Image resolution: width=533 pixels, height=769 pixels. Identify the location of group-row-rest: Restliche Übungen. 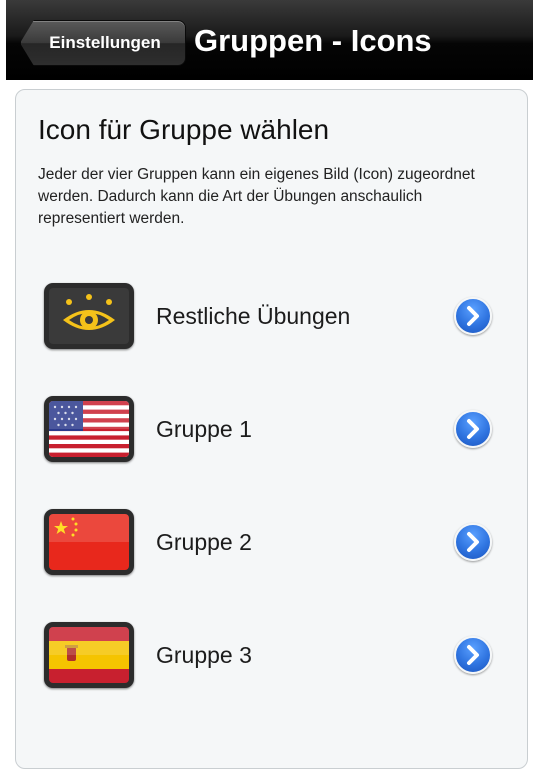
(269, 316).